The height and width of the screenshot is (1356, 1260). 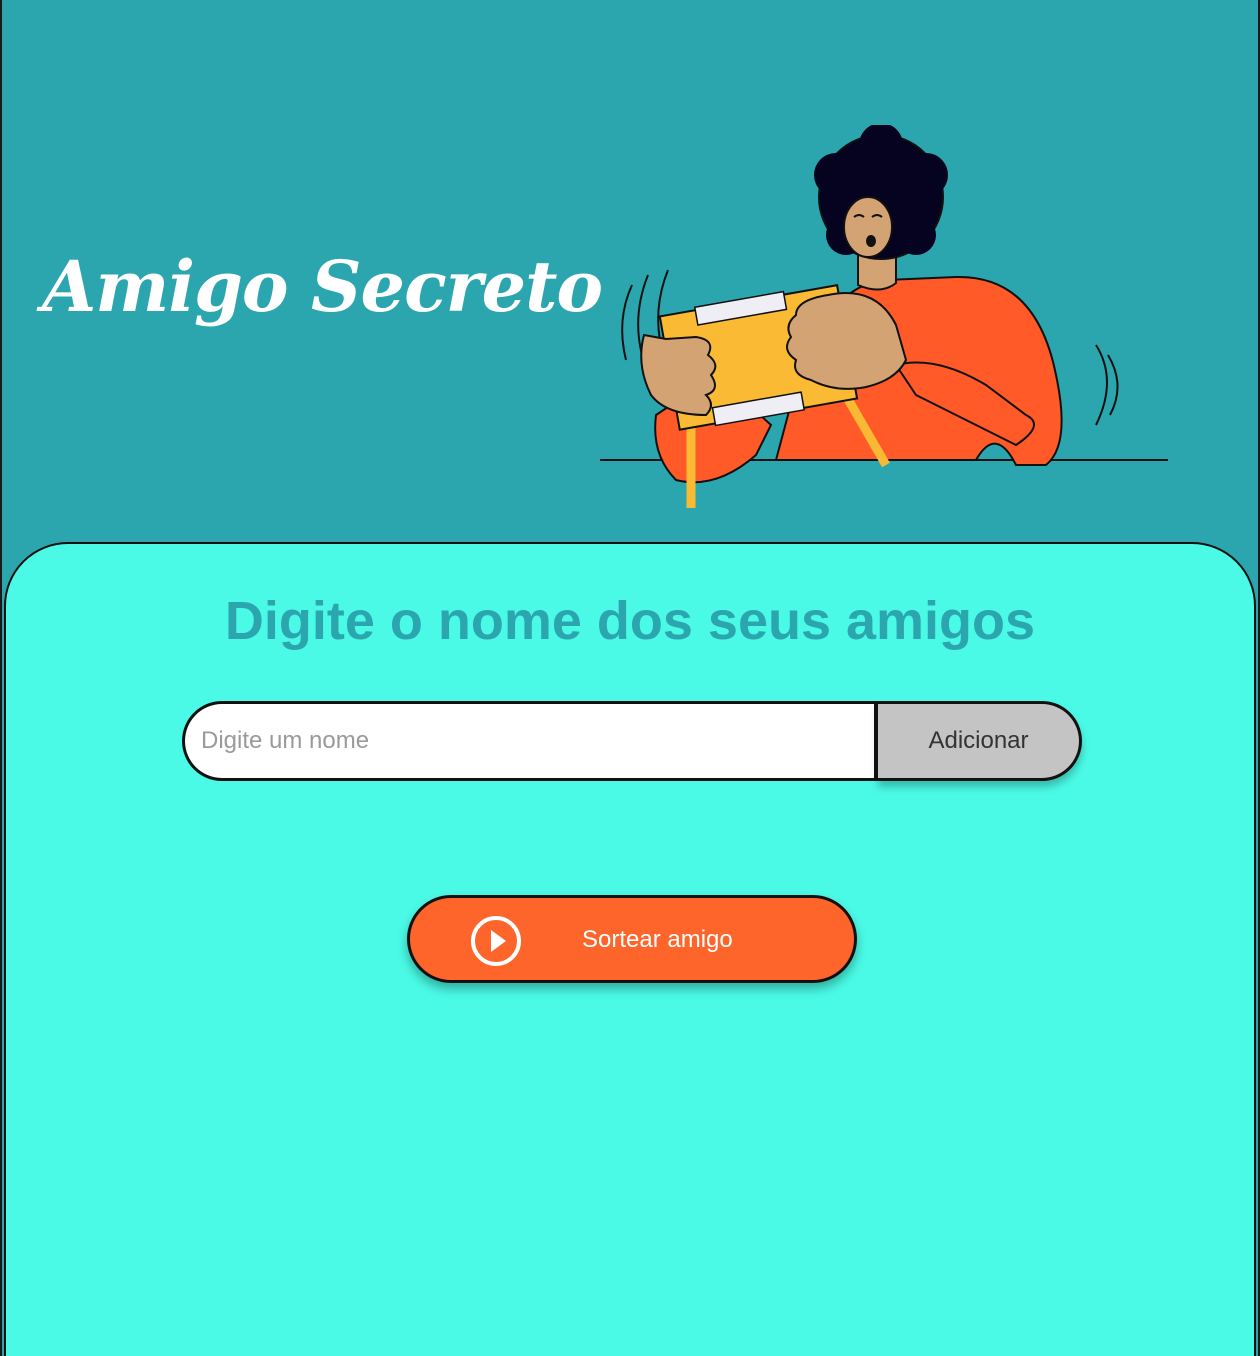 I want to click on draw-button-label: Sortear amigo, so click(x=657, y=939).